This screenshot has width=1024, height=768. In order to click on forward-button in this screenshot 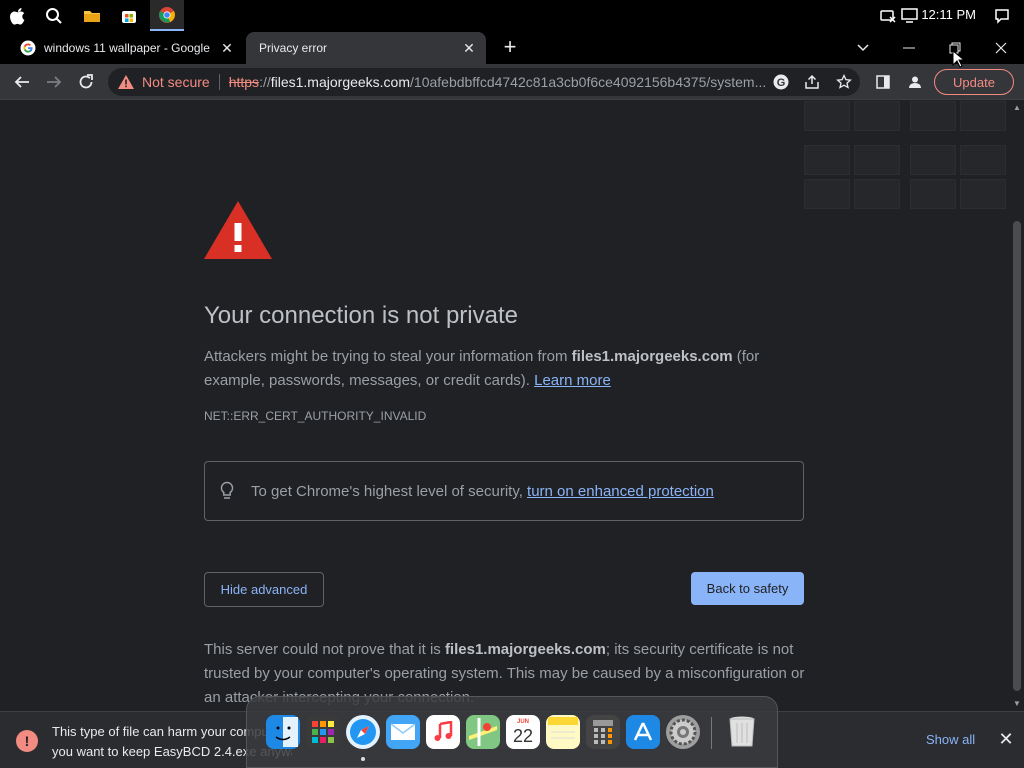, I will do `click(54, 82)`.